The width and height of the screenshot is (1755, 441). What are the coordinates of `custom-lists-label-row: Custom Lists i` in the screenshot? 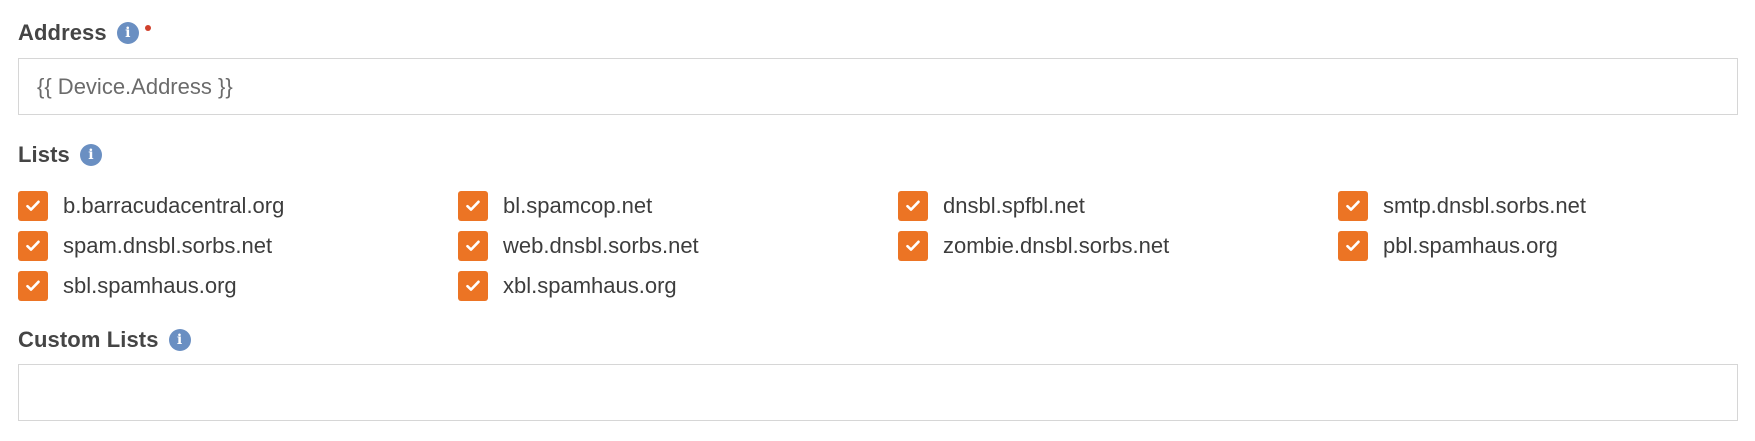 It's located at (104, 340).